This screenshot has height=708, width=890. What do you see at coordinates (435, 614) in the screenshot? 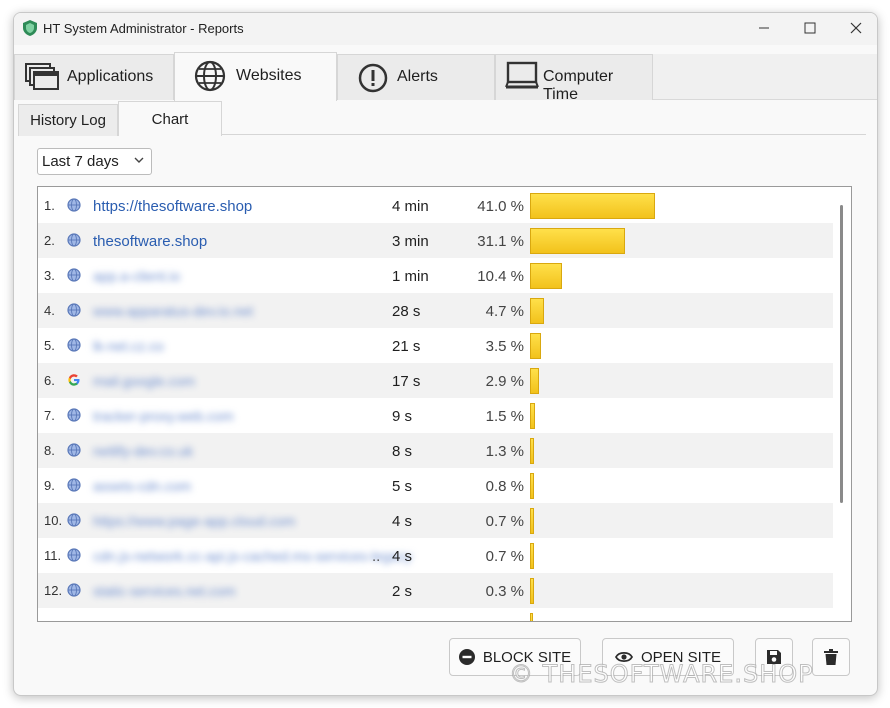
I see `list-item` at bounding box center [435, 614].